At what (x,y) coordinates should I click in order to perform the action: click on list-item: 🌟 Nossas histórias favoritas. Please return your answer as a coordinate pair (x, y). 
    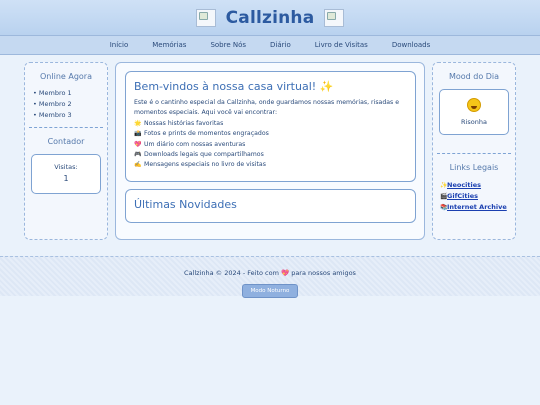
    Looking at the image, I should click on (270, 124).